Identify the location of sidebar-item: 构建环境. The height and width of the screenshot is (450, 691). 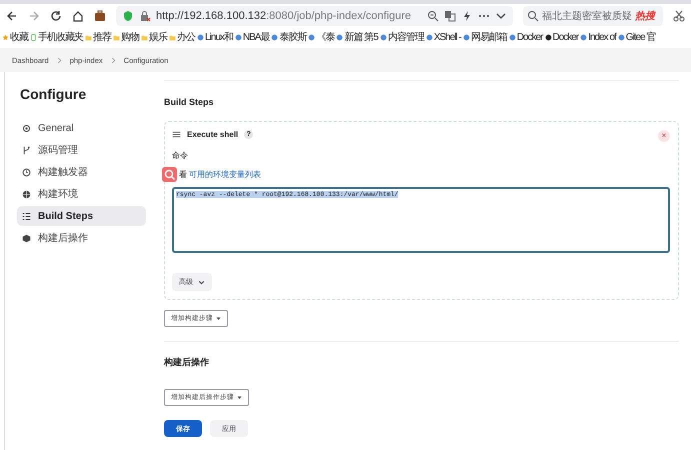
(81, 194).